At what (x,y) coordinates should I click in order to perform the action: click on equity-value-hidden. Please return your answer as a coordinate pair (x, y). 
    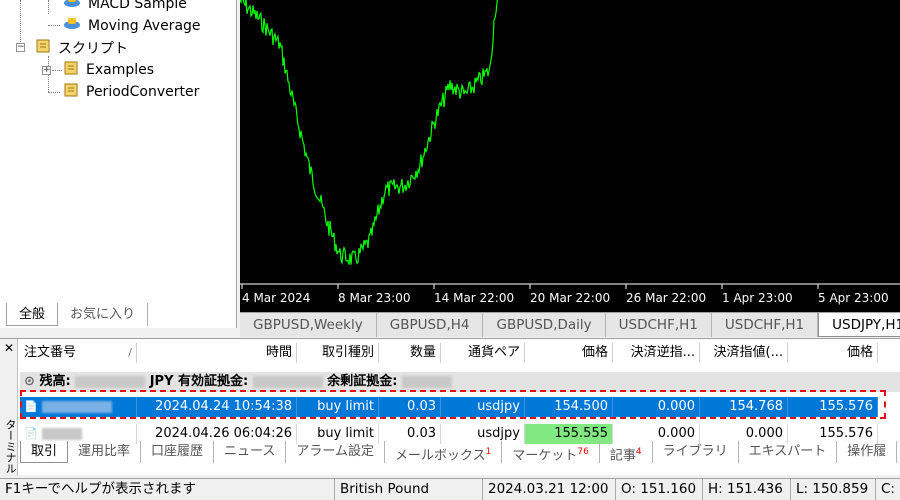
    Looking at the image, I should click on (287, 381).